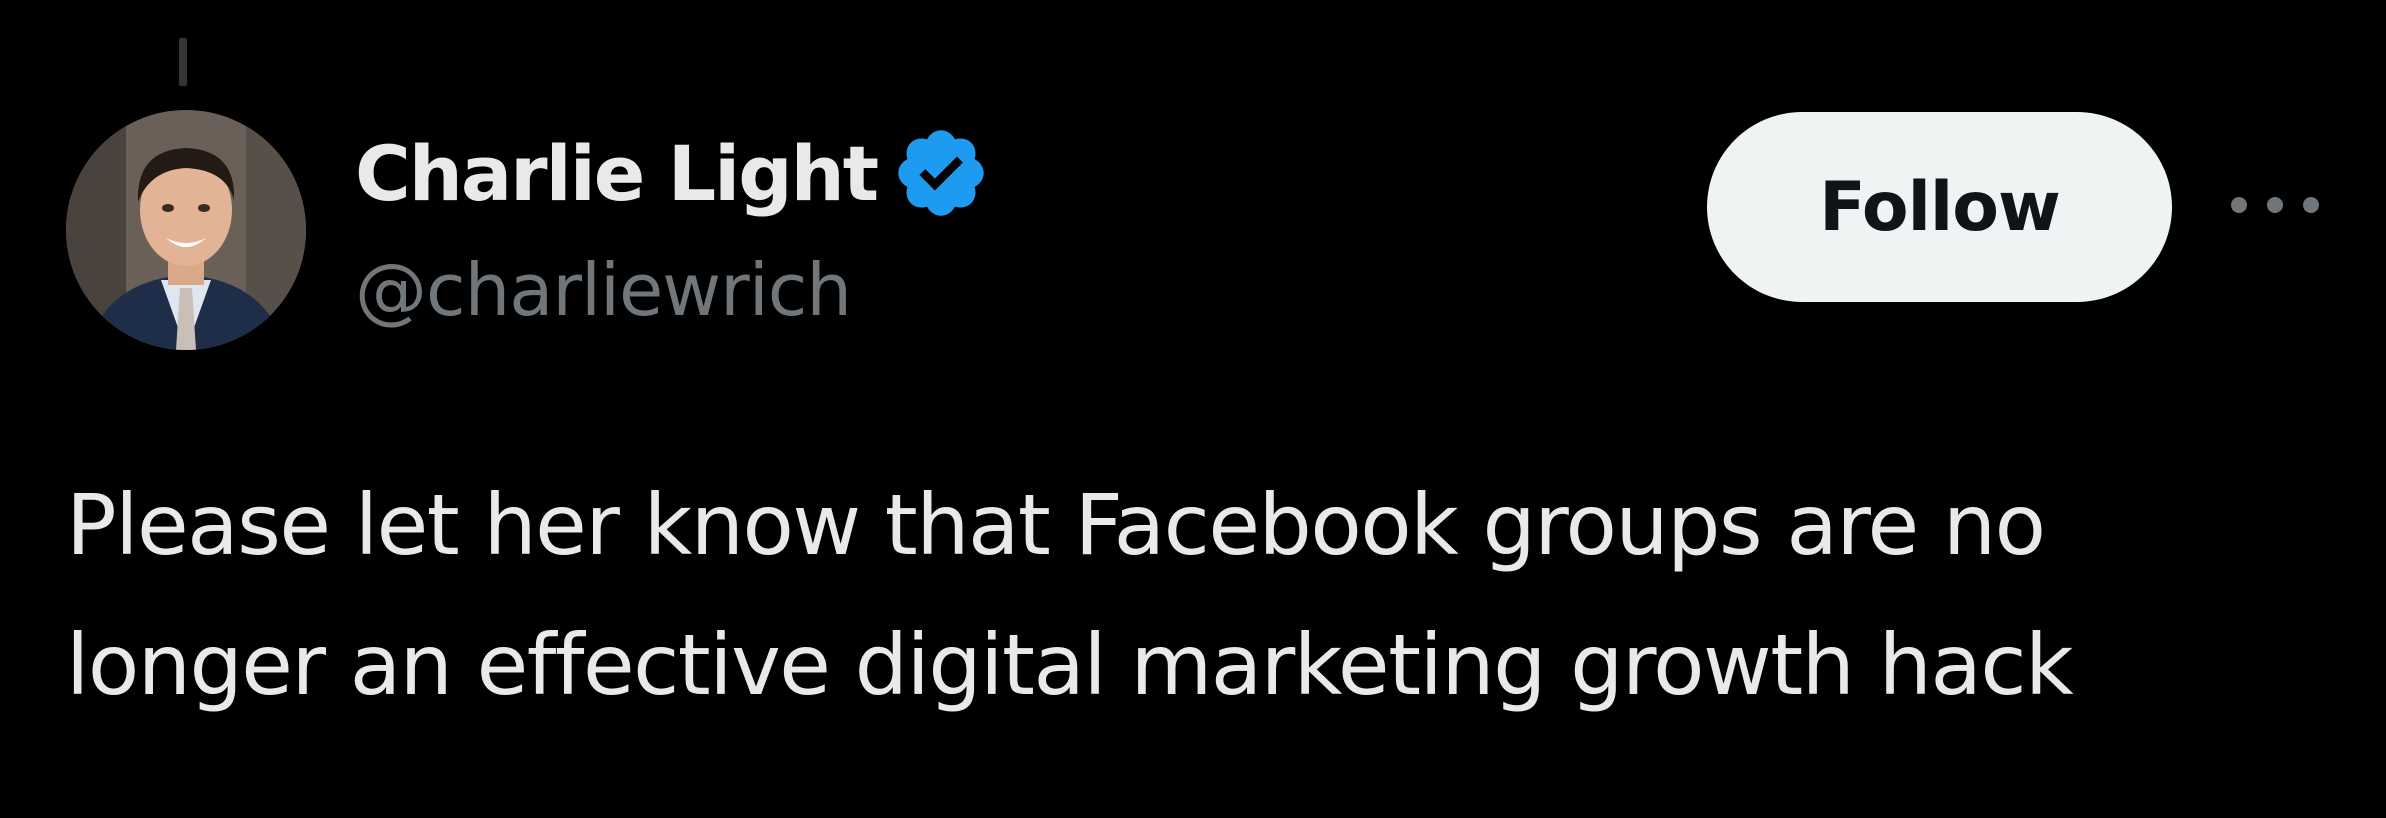 The image size is (2386, 818). What do you see at coordinates (617, 173) in the screenshot?
I see `author-display-name: Charlie Light` at bounding box center [617, 173].